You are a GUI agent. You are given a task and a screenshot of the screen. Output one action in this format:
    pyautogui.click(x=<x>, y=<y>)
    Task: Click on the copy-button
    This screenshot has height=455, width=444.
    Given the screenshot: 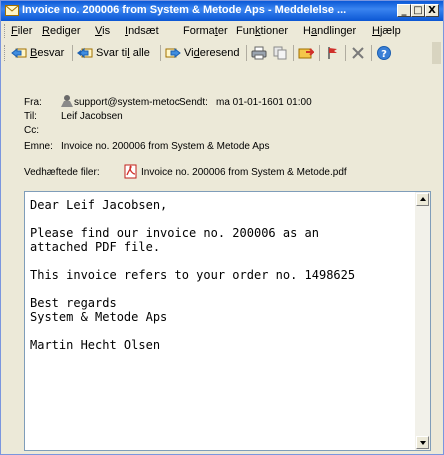 What is the action you would take?
    pyautogui.click(x=281, y=53)
    